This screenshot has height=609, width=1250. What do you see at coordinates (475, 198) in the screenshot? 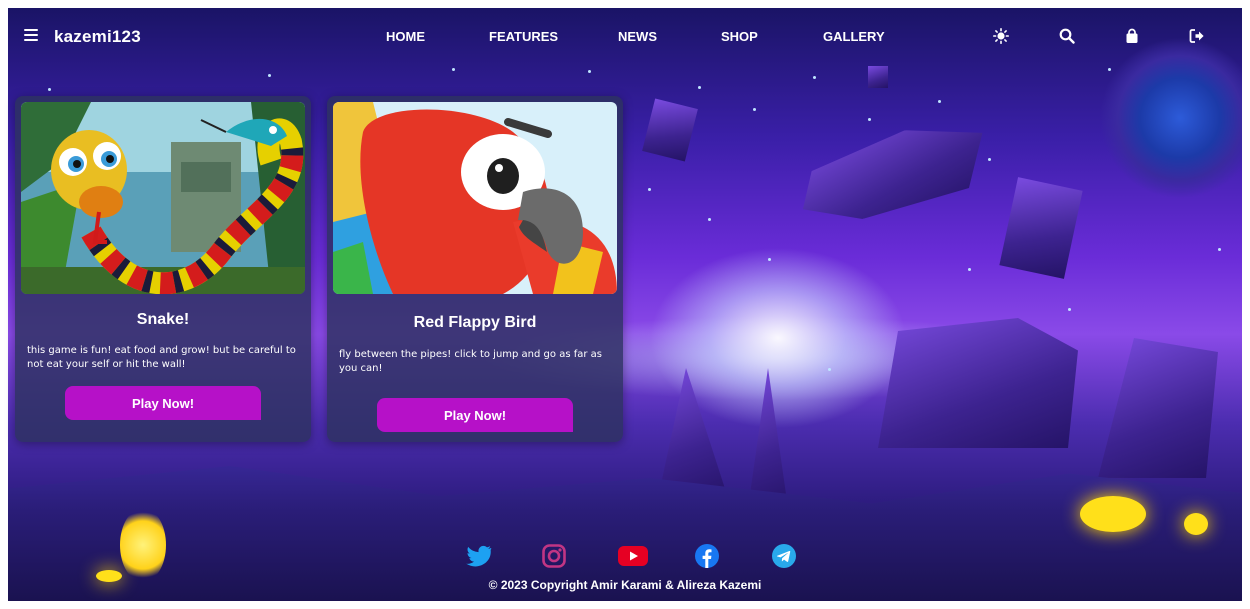
I see `flappy-bird-game-image` at bounding box center [475, 198].